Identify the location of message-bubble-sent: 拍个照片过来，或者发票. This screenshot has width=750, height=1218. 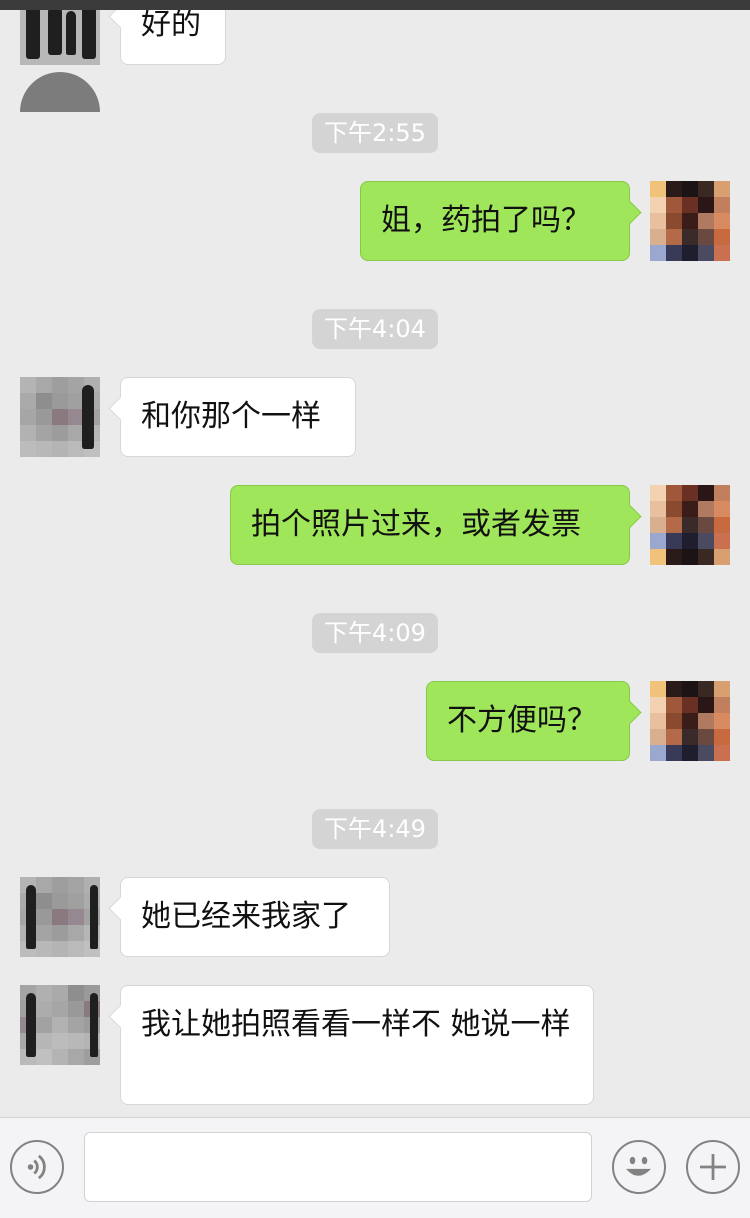
(430, 525).